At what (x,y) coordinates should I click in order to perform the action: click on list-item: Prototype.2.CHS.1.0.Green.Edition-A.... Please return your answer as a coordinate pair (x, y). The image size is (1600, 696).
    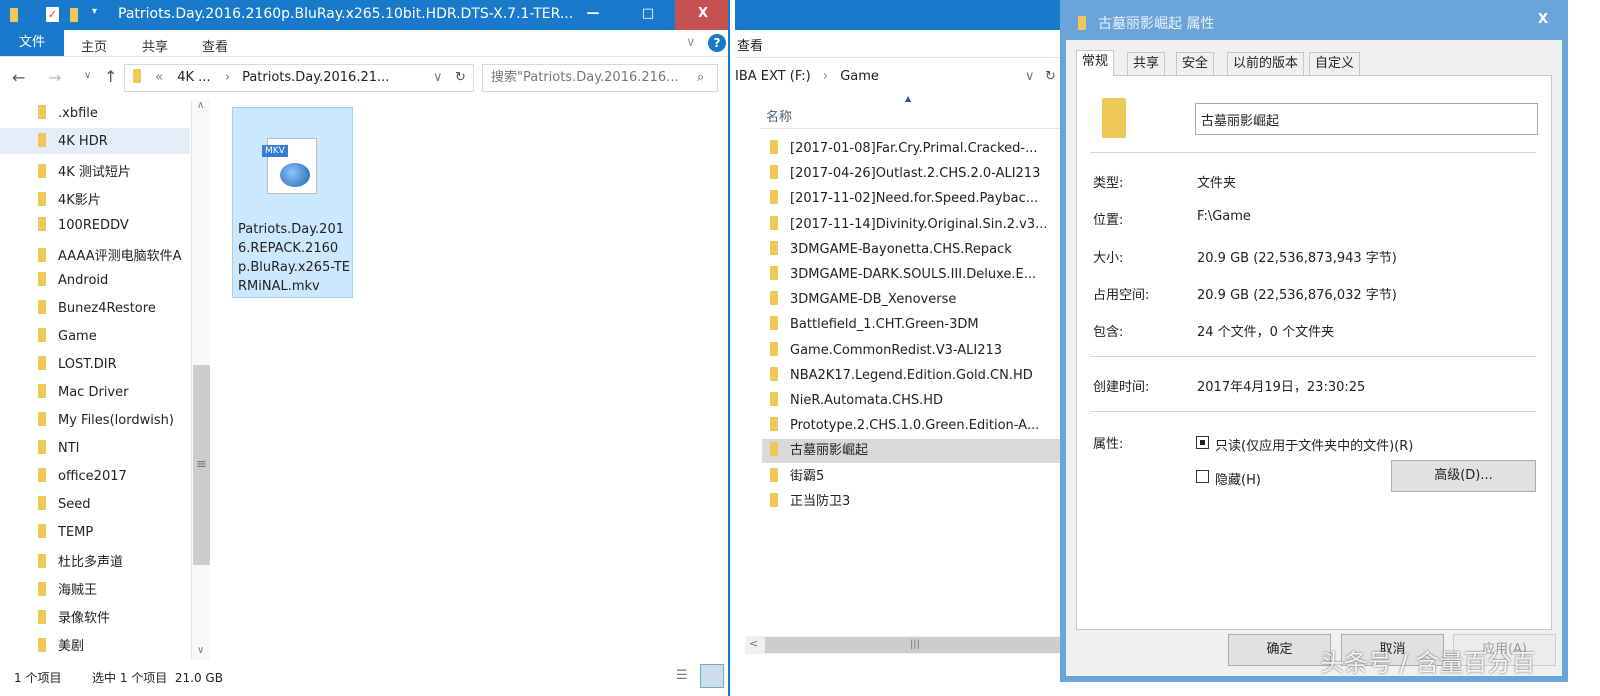
    Looking at the image, I should click on (915, 426).